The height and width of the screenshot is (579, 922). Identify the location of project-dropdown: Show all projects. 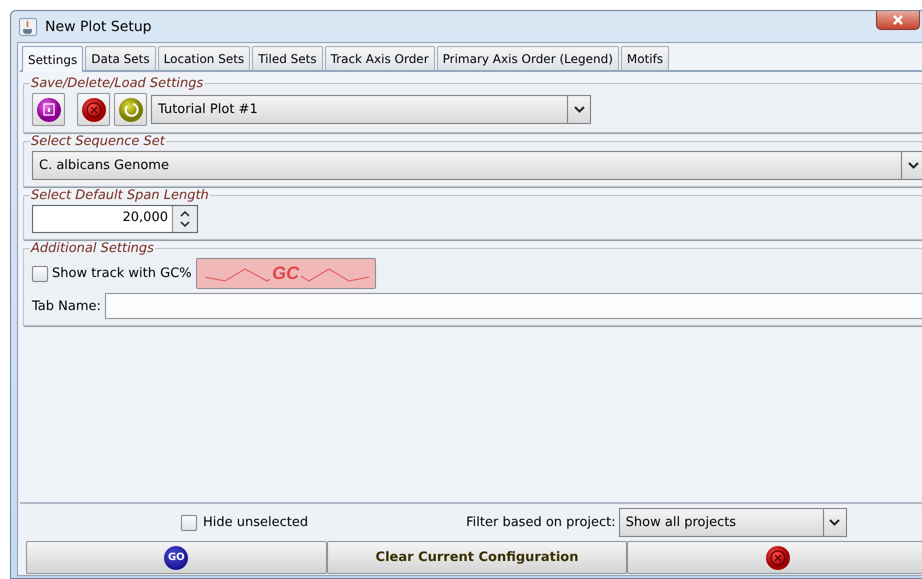
(732, 522).